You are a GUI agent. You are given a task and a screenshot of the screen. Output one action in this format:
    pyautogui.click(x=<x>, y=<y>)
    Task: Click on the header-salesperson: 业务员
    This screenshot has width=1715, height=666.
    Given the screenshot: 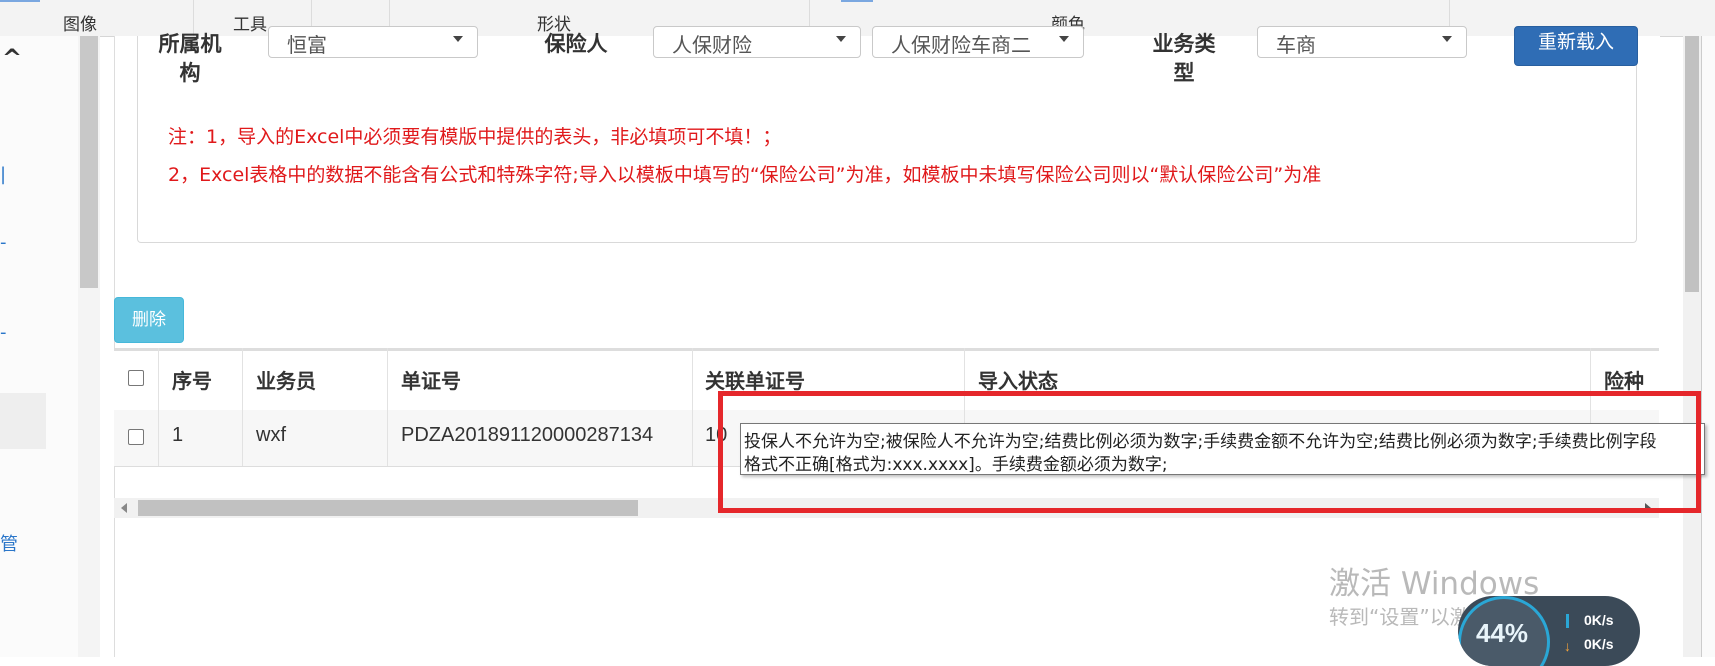 What is the action you would take?
    pyautogui.click(x=286, y=381)
    